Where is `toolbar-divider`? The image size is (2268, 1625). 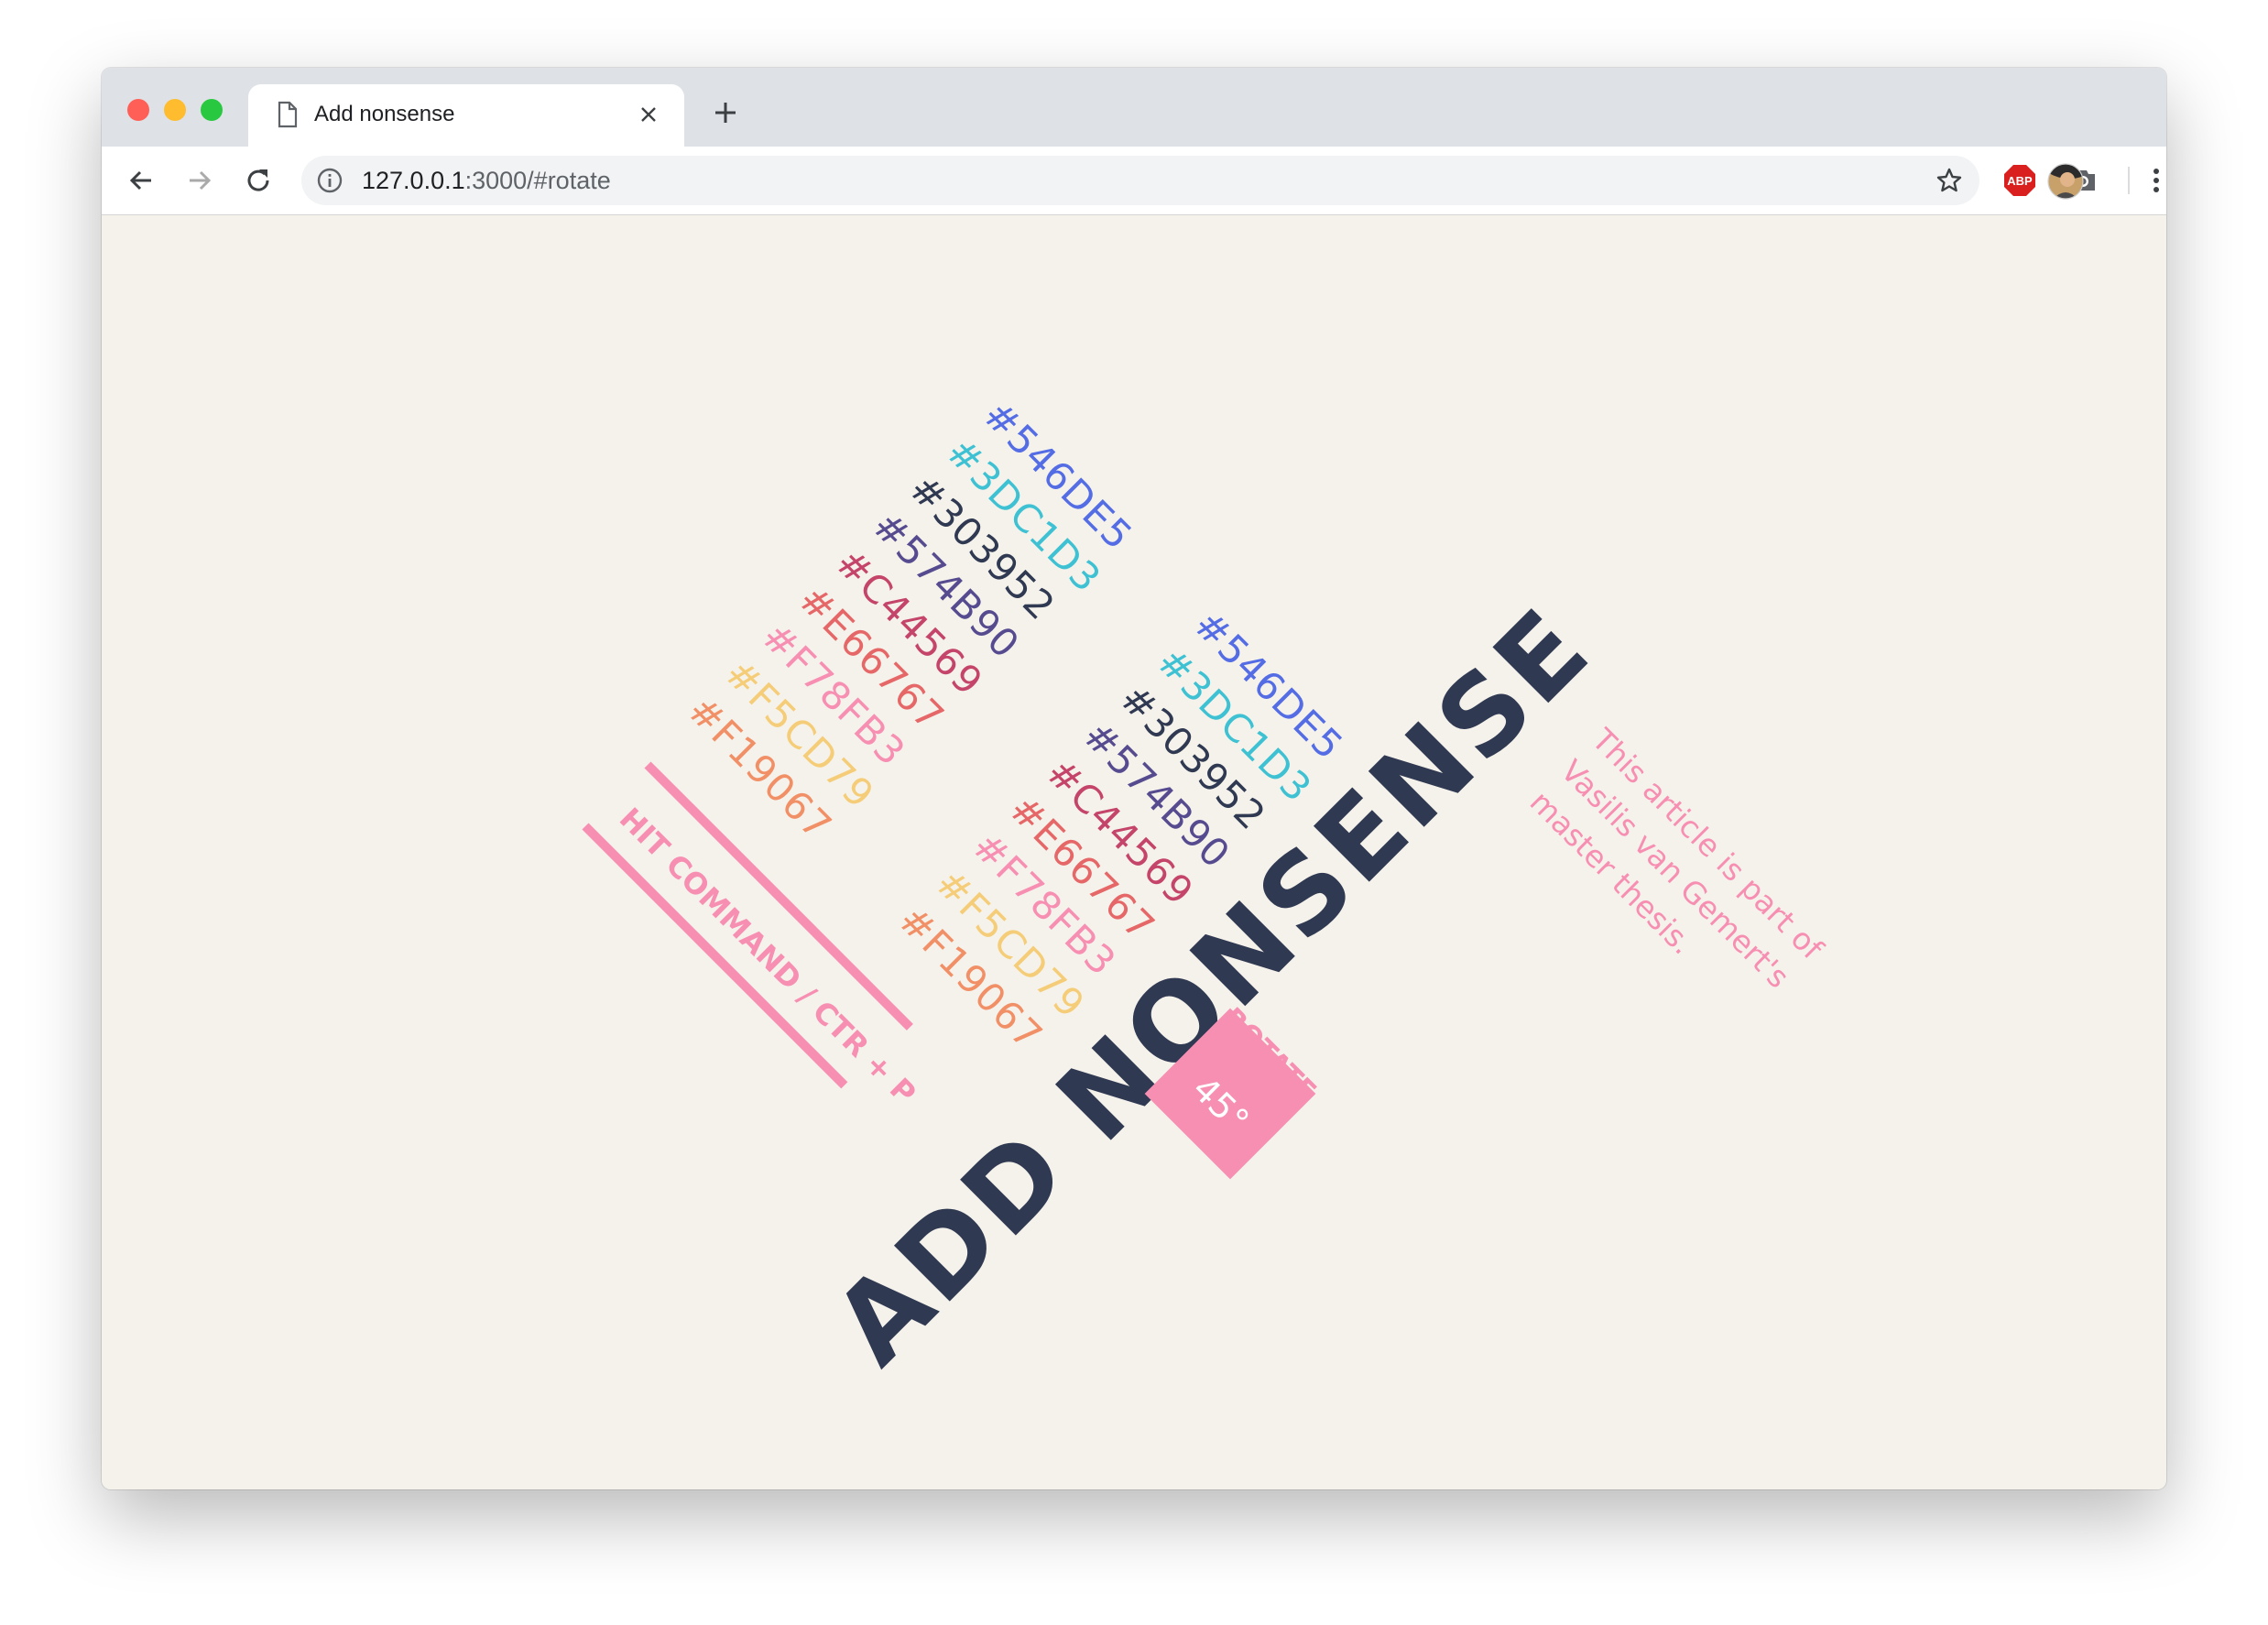 toolbar-divider is located at coordinates (2129, 180).